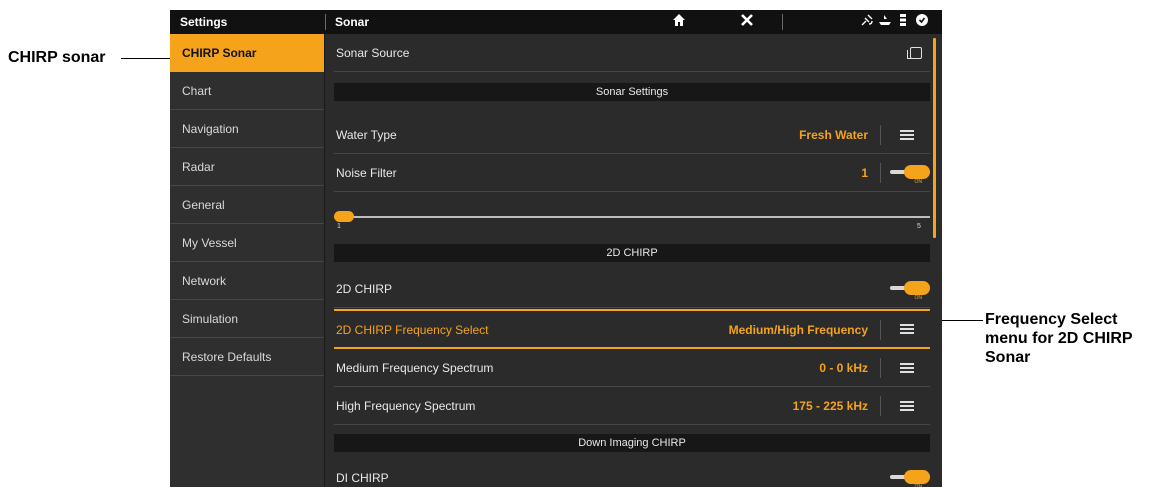 The image size is (1155, 487). Describe the element at coordinates (632, 221) in the screenshot. I see `noise-filter-slider: 1 5` at that location.